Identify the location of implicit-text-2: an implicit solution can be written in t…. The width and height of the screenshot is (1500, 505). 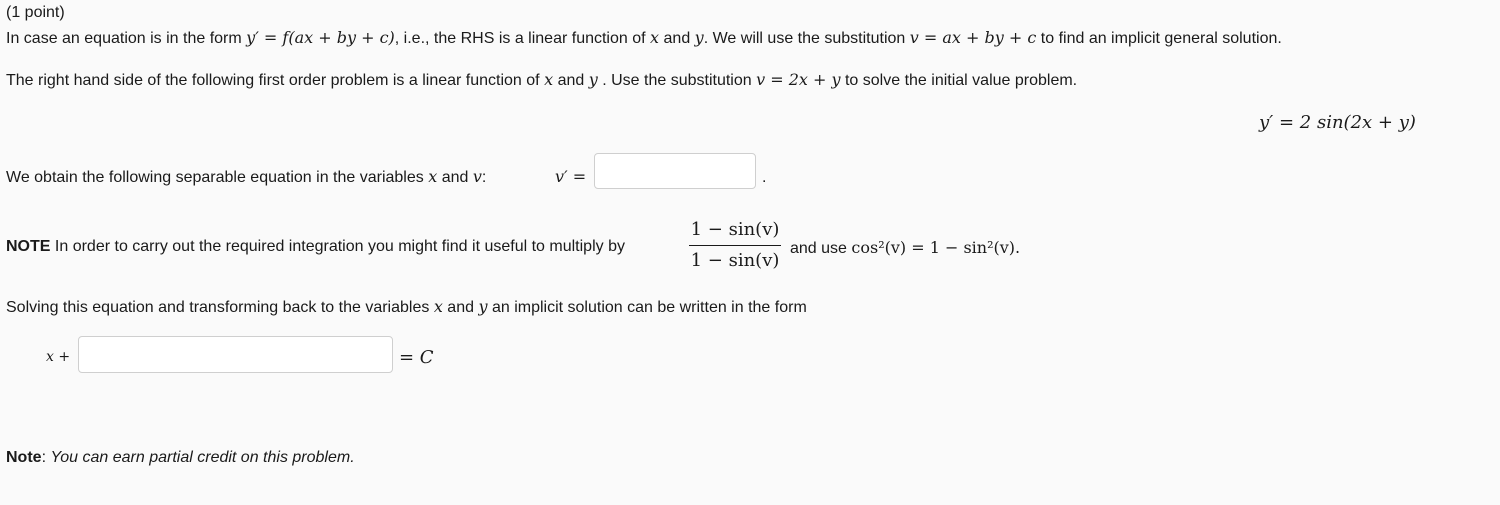
(649, 307).